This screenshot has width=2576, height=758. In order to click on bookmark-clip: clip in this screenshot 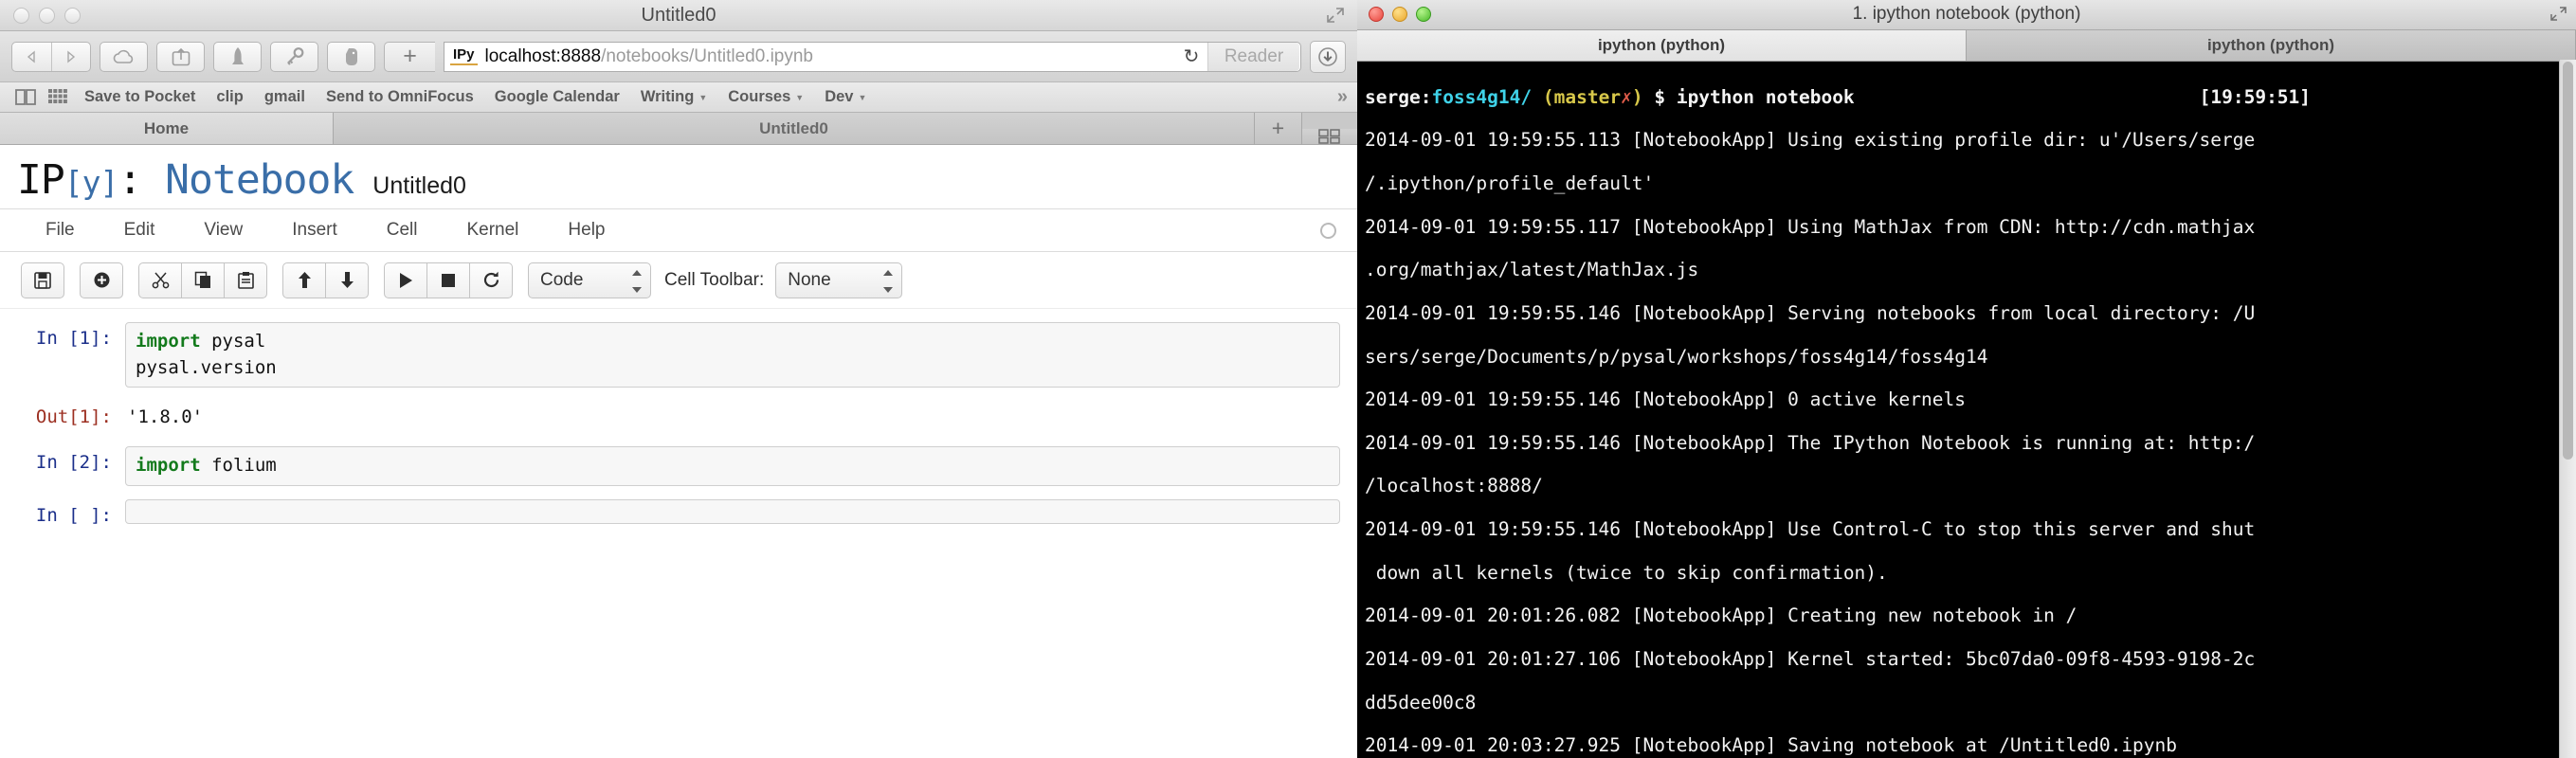, I will do `click(229, 97)`.